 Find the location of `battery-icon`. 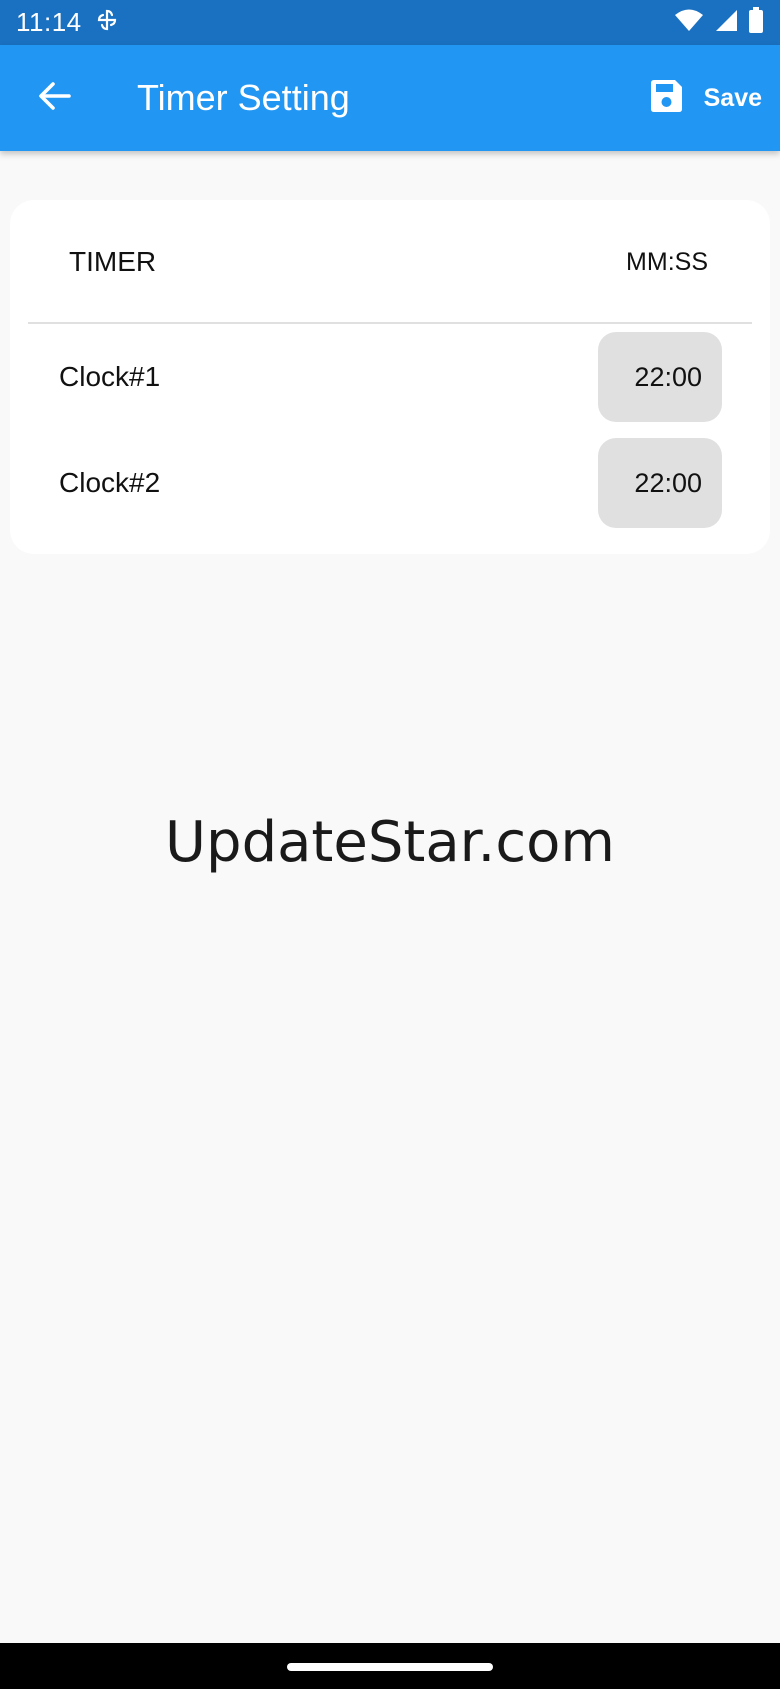

battery-icon is located at coordinates (756, 22).